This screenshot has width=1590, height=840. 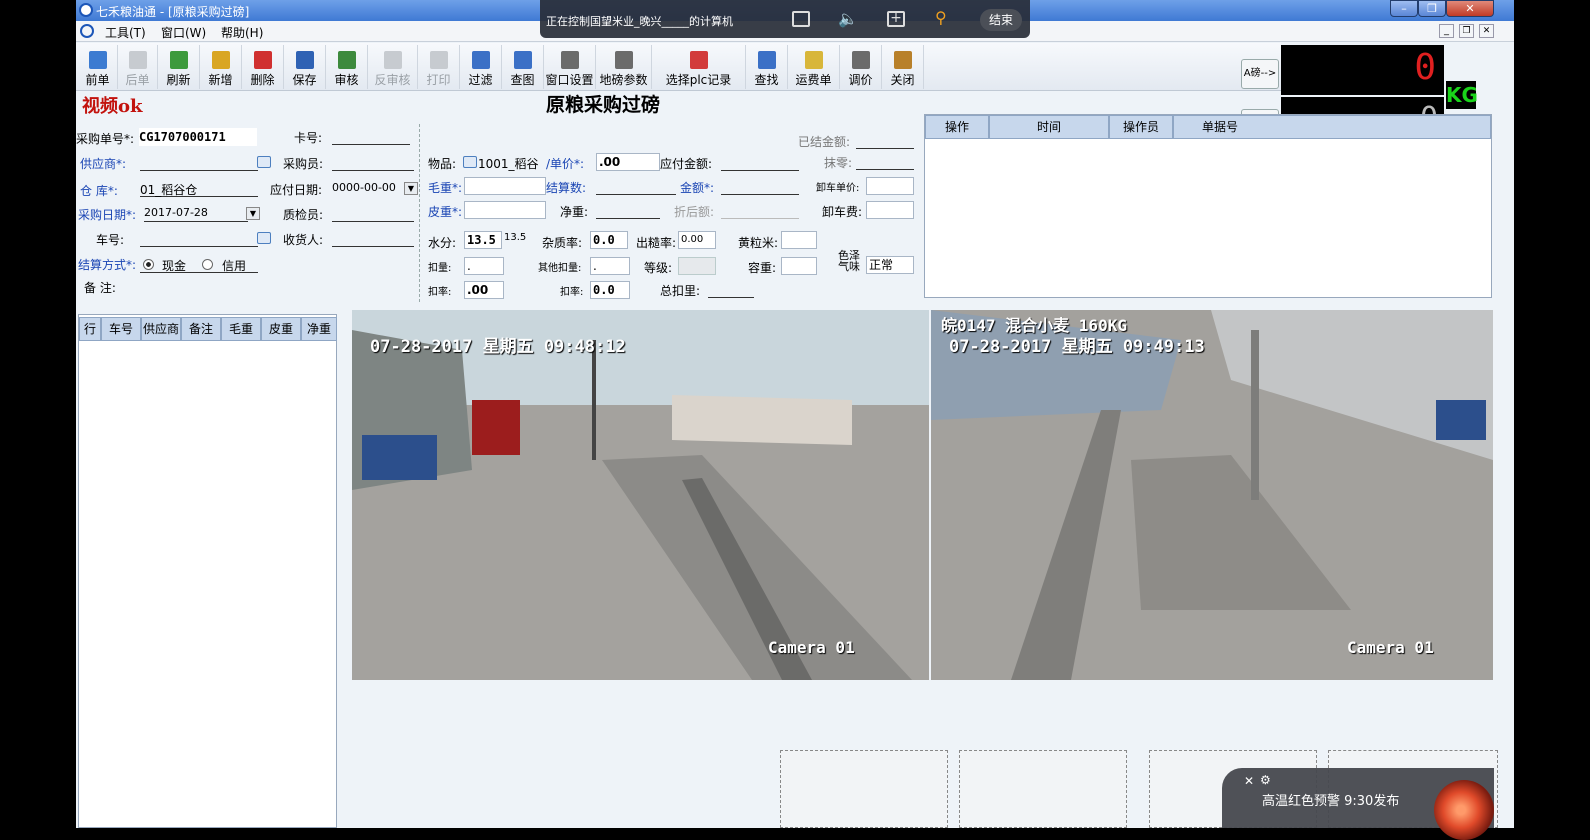 What do you see at coordinates (610, 290) in the screenshot?
I see `deduct-rate2-input: 0.0` at bounding box center [610, 290].